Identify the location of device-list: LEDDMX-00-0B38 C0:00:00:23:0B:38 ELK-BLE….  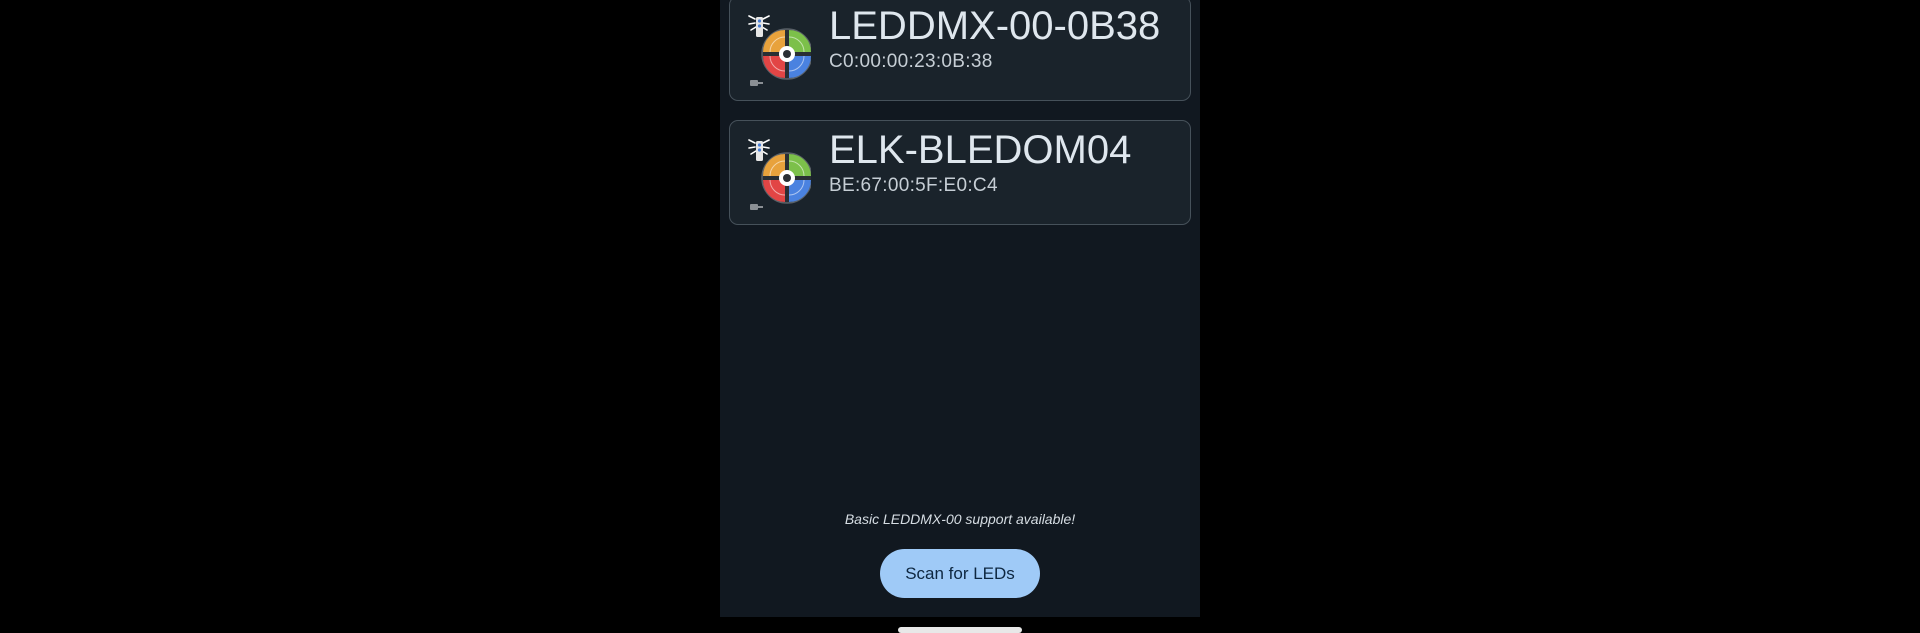
(960, 122).